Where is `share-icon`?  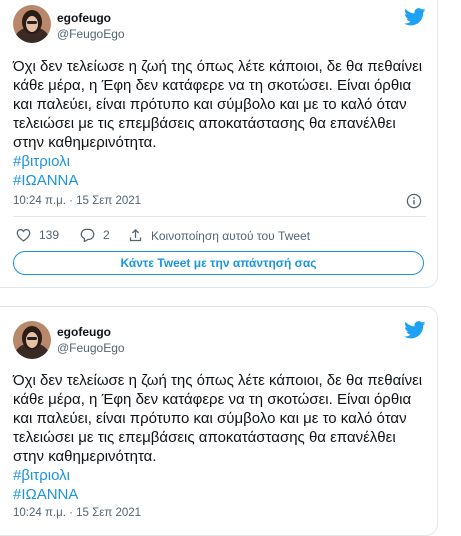
share-icon is located at coordinates (135, 235).